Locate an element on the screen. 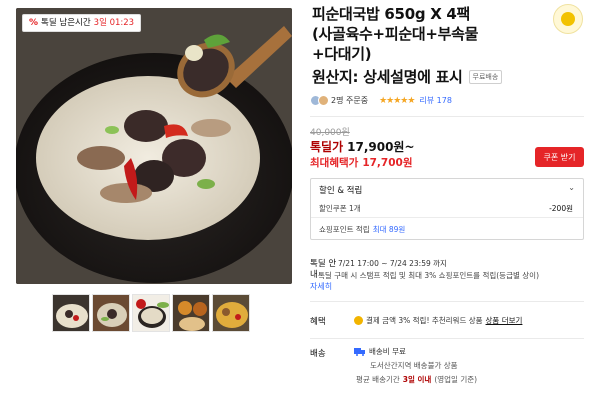  avg-delivery-days: 3일 이내 is located at coordinates (417, 379).